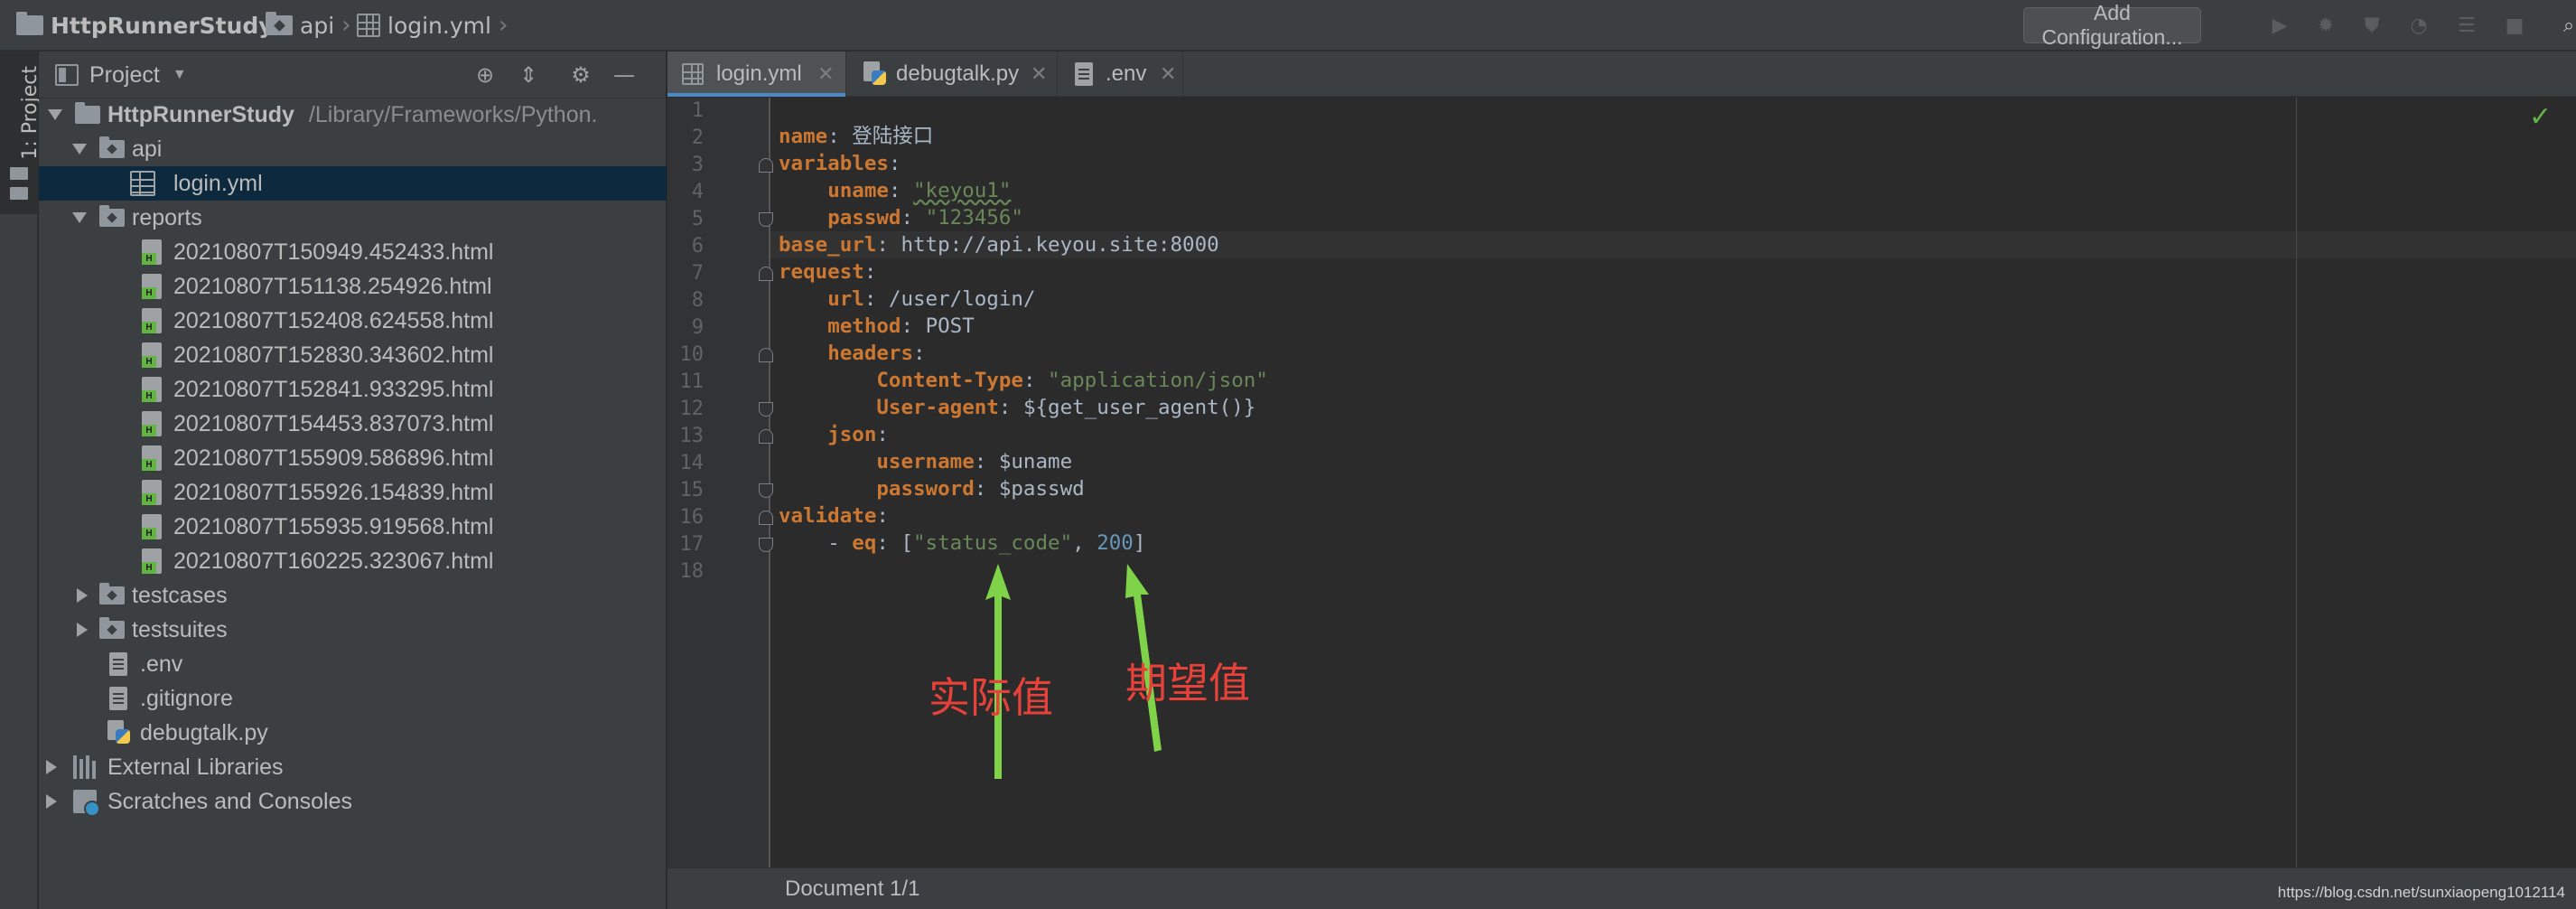 The image size is (2576, 909). What do you see at coordinates (333, 355) in the screenshot?
I see `tree-item-label: 20210807T152830.343602.html` at bounding box center [333, 355].